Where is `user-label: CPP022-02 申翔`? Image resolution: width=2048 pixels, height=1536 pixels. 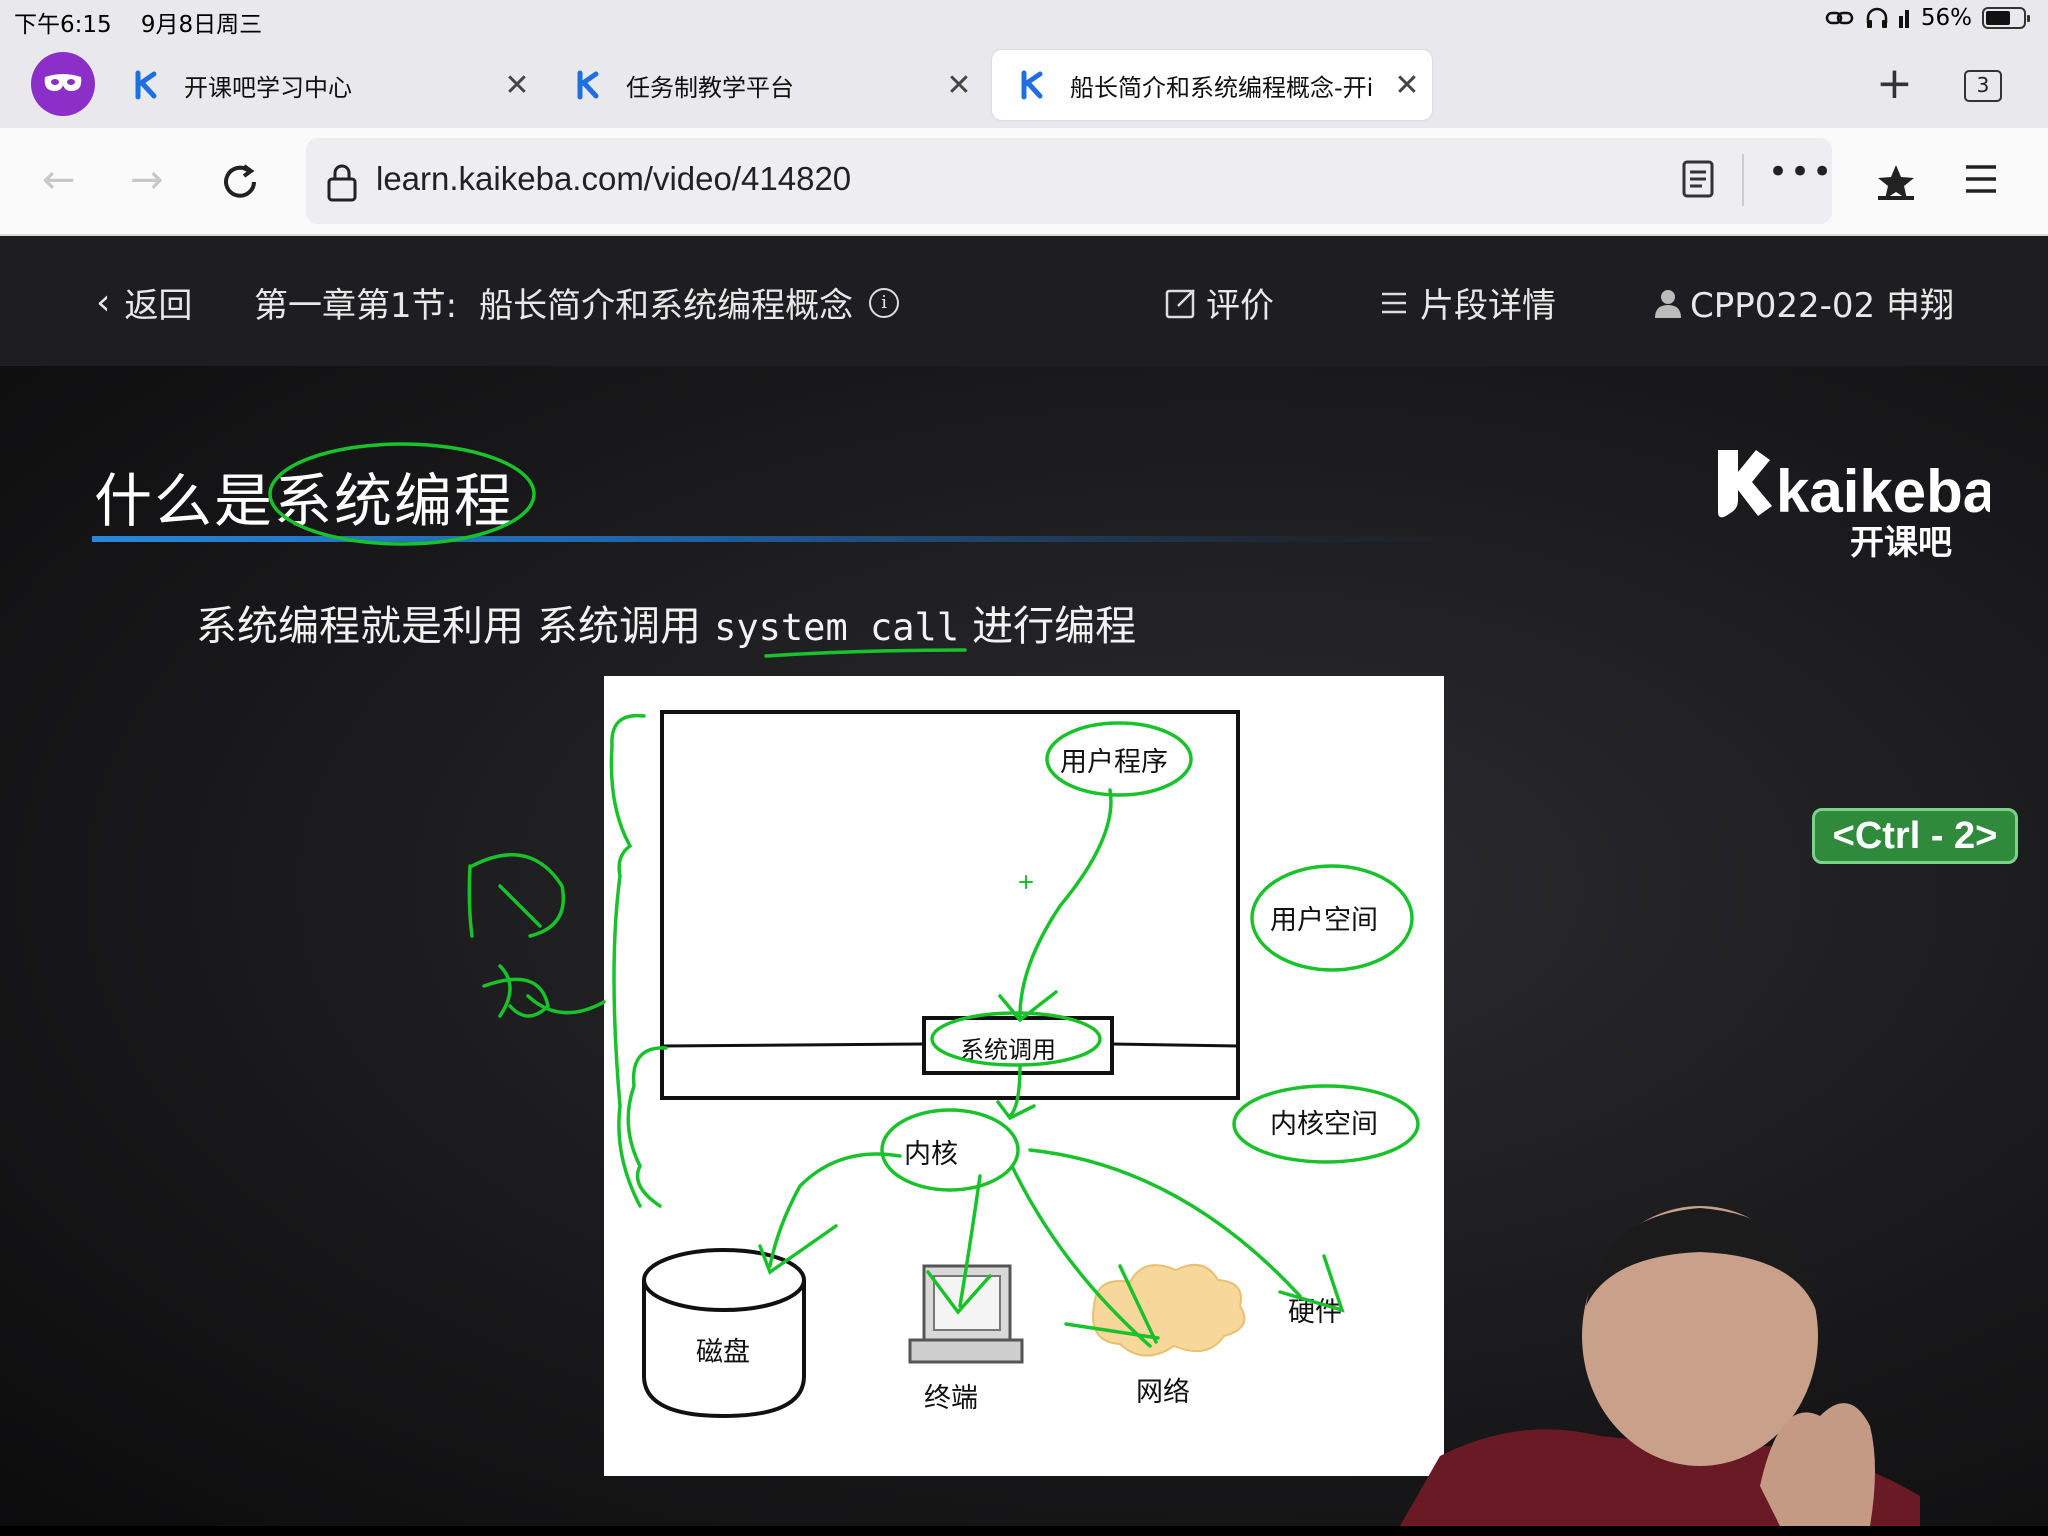
user-label: CPP022-02 申翔 is located at coordinates (1822, 306).